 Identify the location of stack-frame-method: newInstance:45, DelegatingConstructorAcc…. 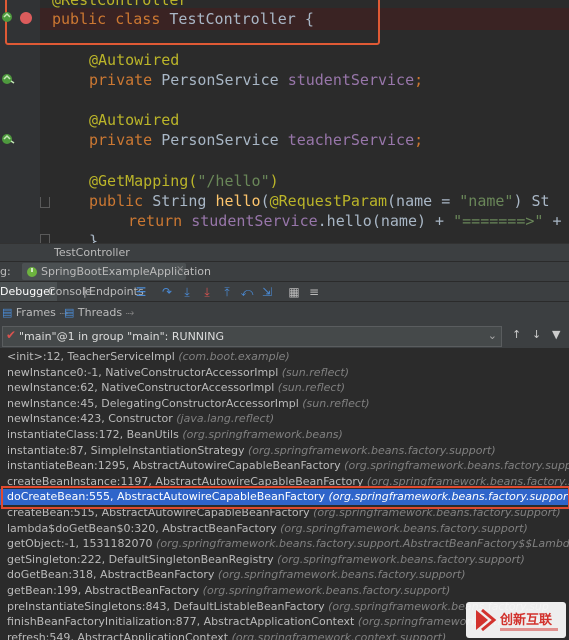
(155, 403).